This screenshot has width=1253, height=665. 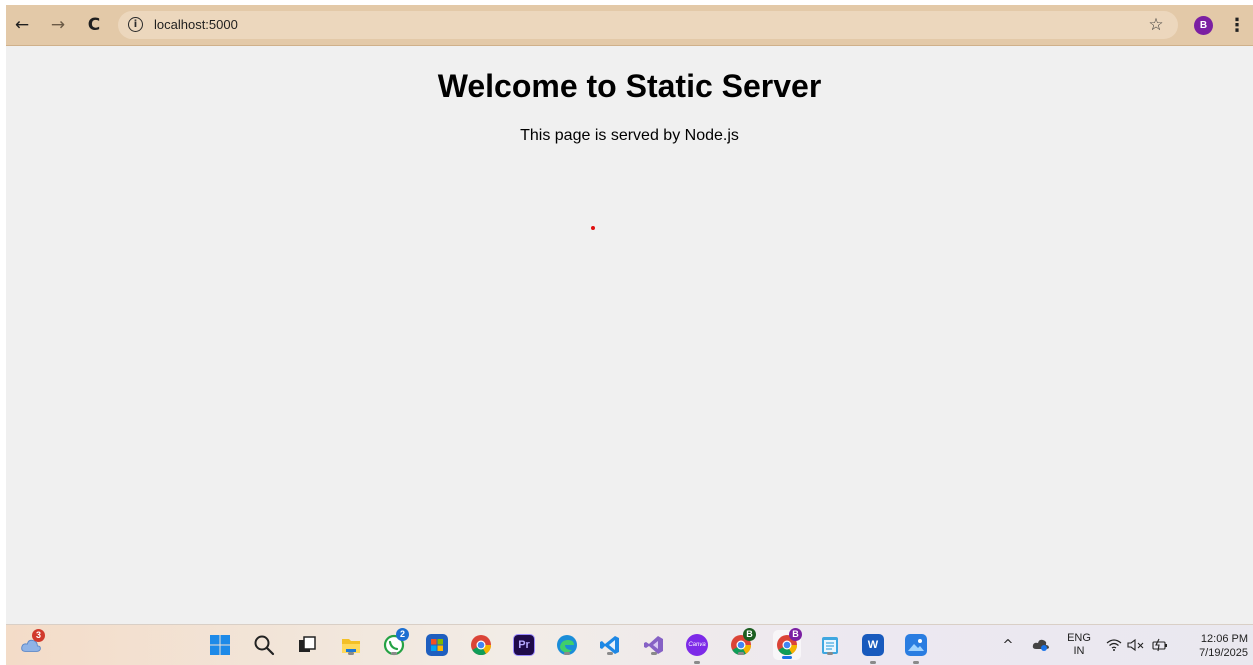 What do you see at coordinates (916, 645) in the screenshot?
I see `photos-icon` at bounding box center [916, 645].